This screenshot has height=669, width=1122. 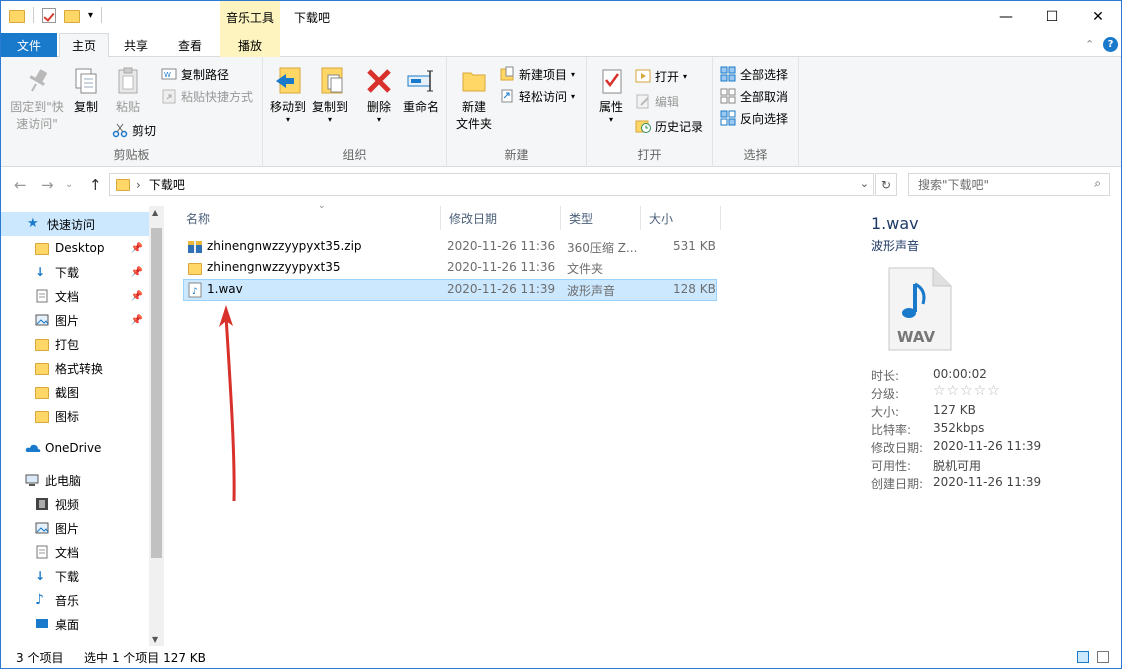 What do you see at coordinates (681, 218) in the screenshot?
I see `column-header-size: 大小` at bounding box center [681, 218].